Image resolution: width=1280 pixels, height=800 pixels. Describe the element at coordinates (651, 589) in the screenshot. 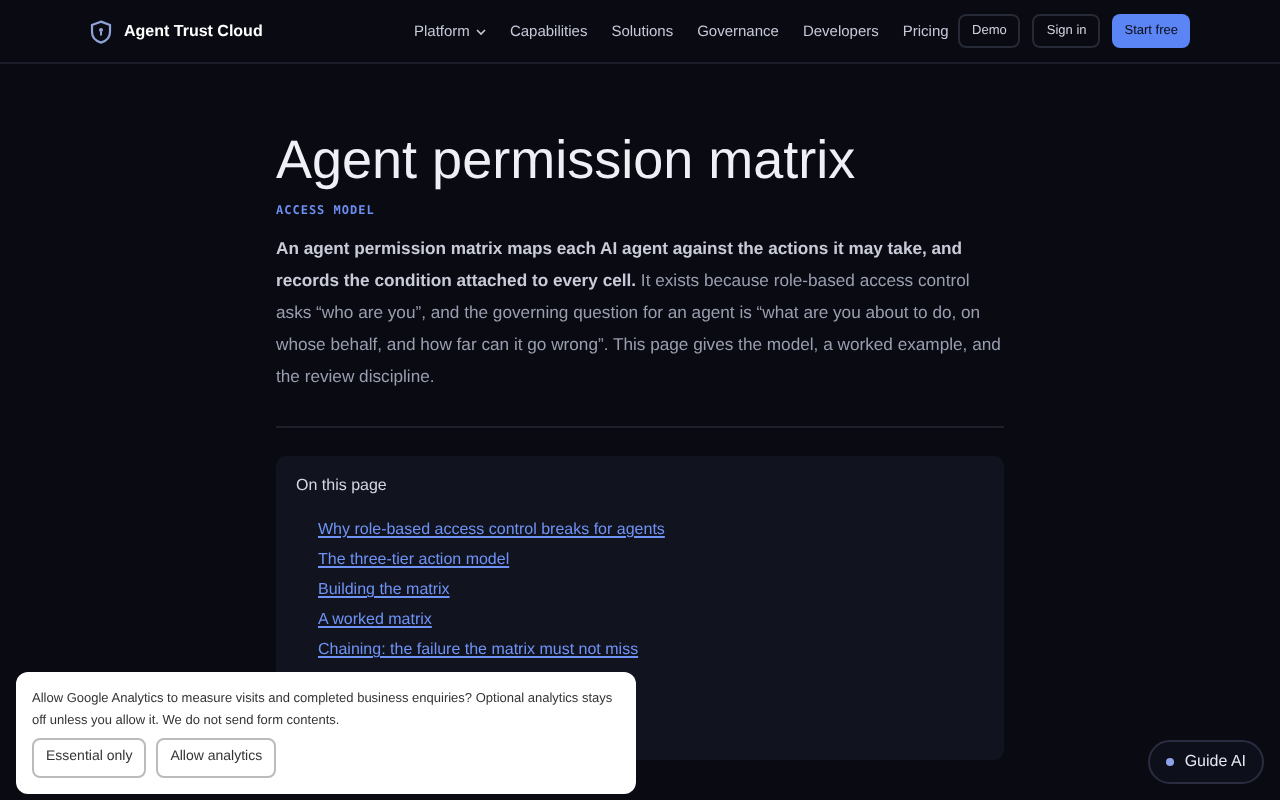

I see `toc-link: Building the matrix` at that location.